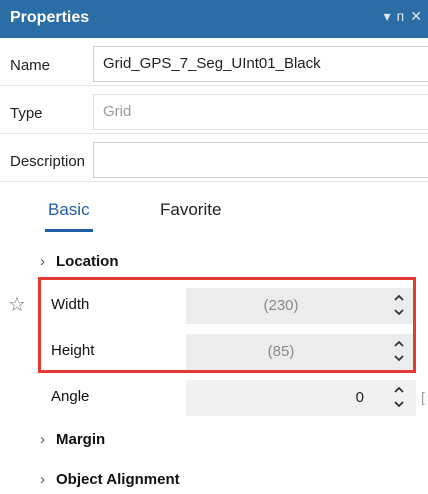 The height and width of the screenshot is (494, 428). Describe the element at coordinates (281, 351) in the screenshot. I see `height-value: (85)` at that location.